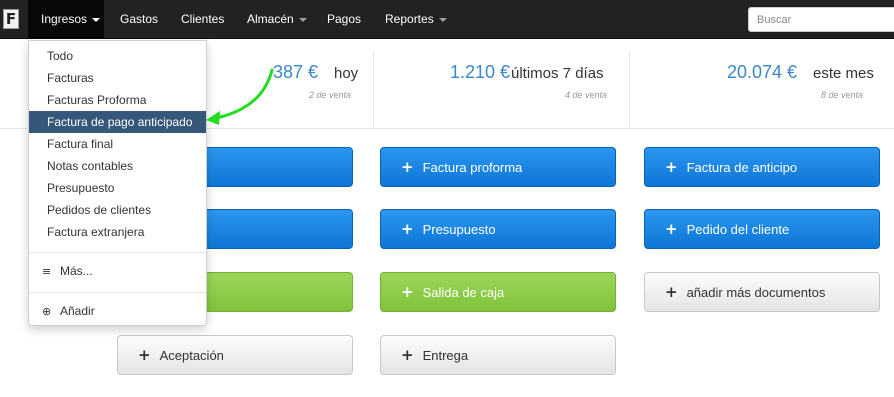 The image size is (894, 397). I want to click on nav-reportes: Reportes, so click(416, 19).